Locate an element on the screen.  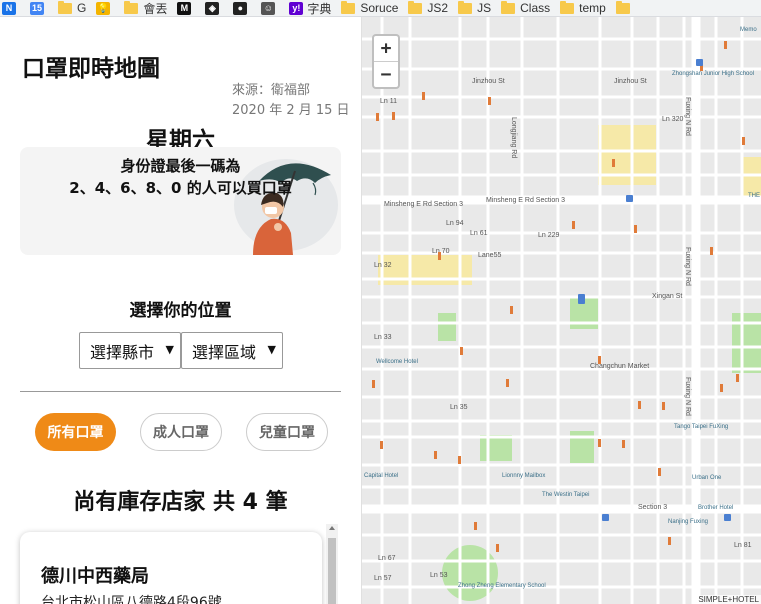
bookmark-6: ◈ is located at coordinates (214, 8).